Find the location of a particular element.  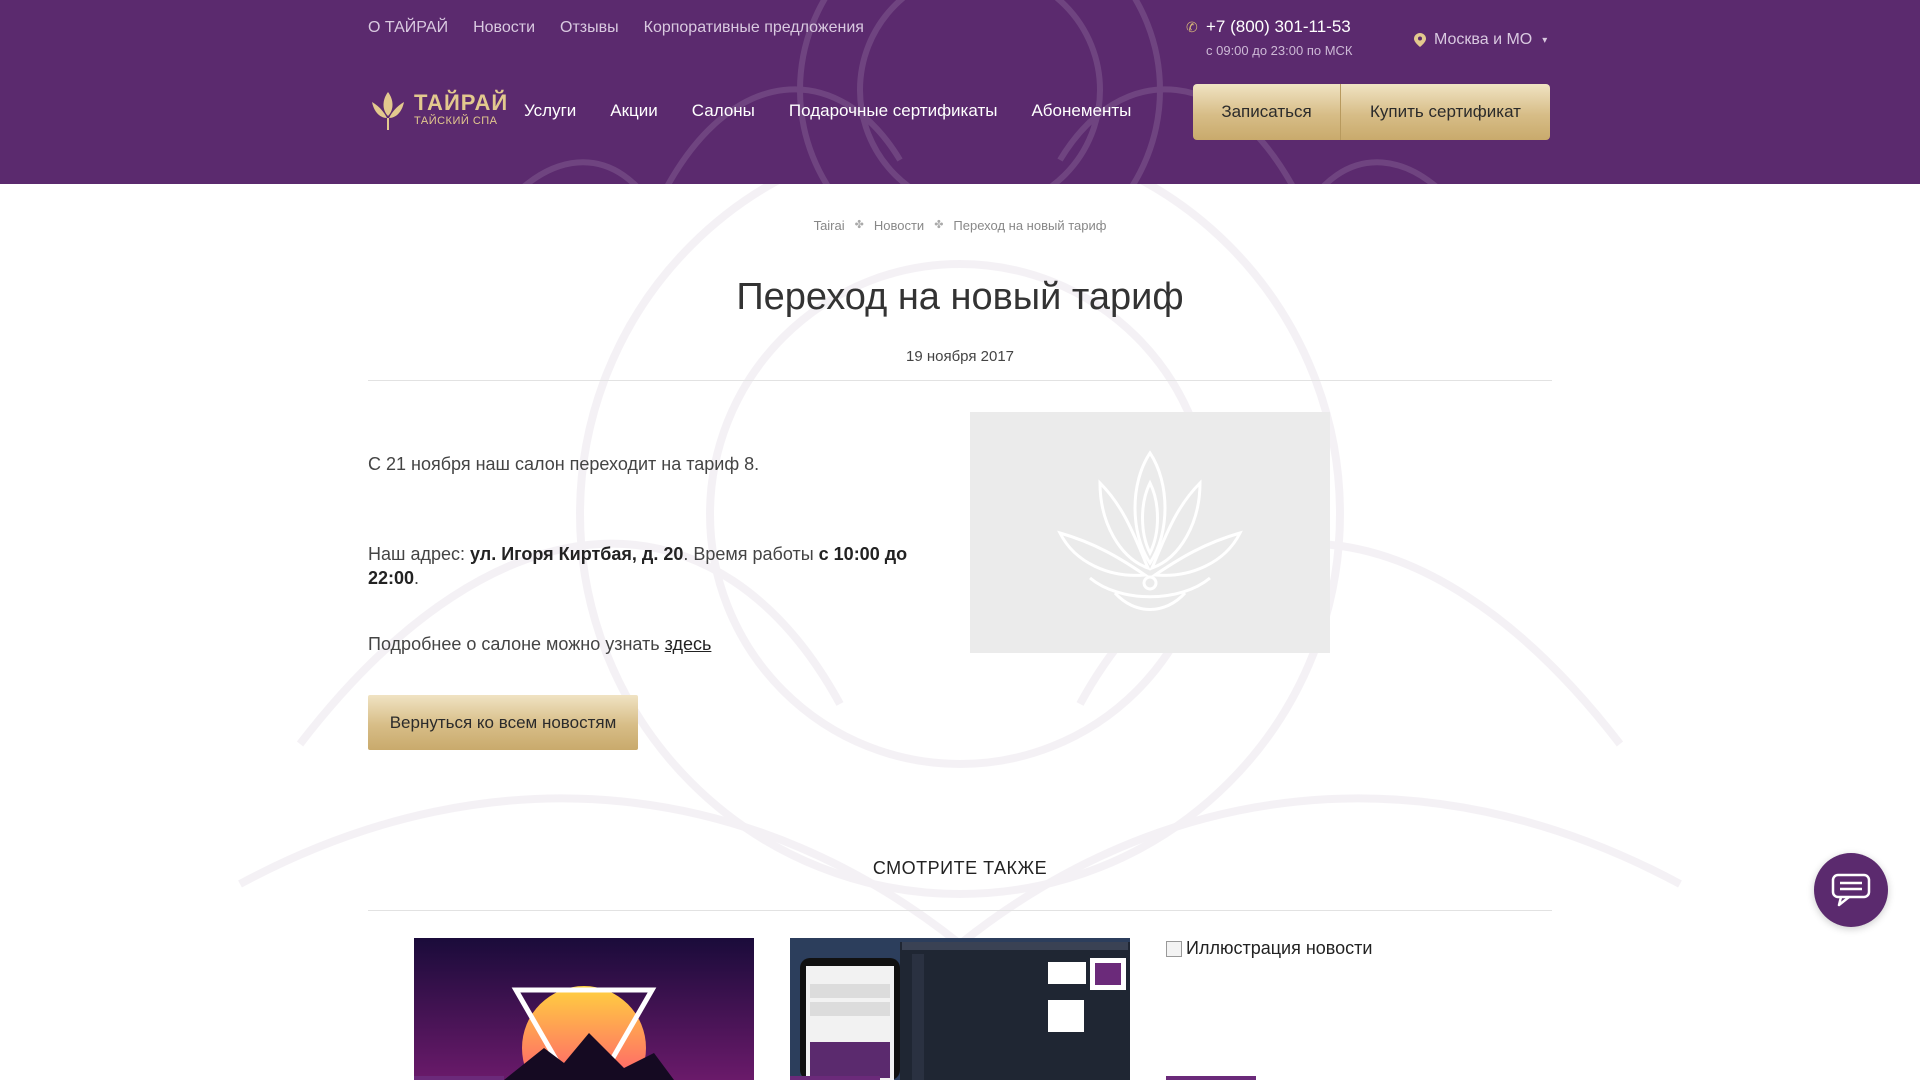

city-selector: Москва и МО ▾ is located at coordinates (1480, 40).